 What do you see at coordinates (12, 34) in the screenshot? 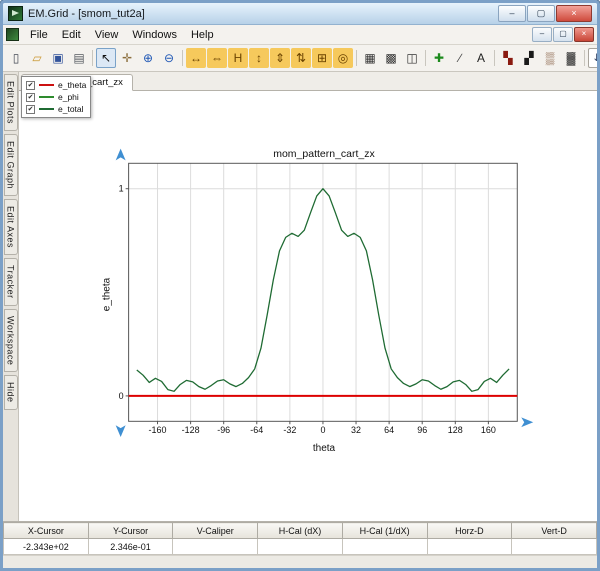
I see `document-icon` at bounding box center [12, 34].